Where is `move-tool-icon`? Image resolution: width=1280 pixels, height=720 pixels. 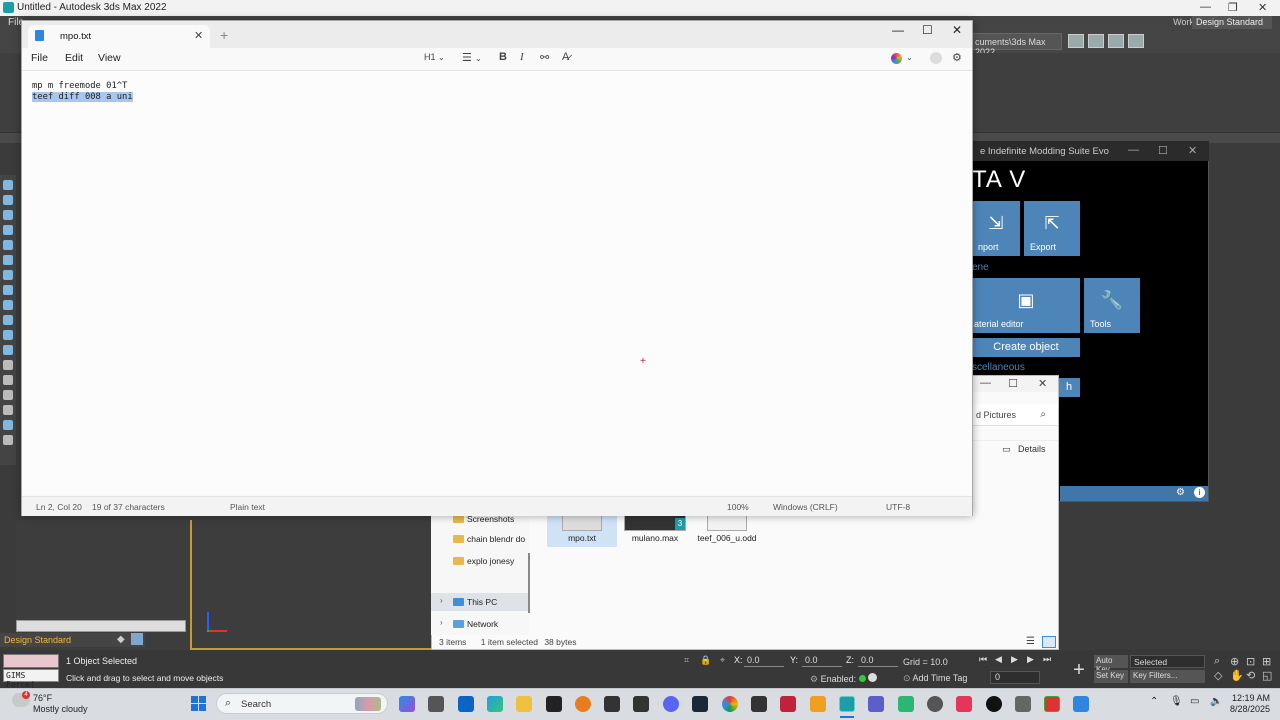 move-tool-icon is located at coordinates (8, 200).